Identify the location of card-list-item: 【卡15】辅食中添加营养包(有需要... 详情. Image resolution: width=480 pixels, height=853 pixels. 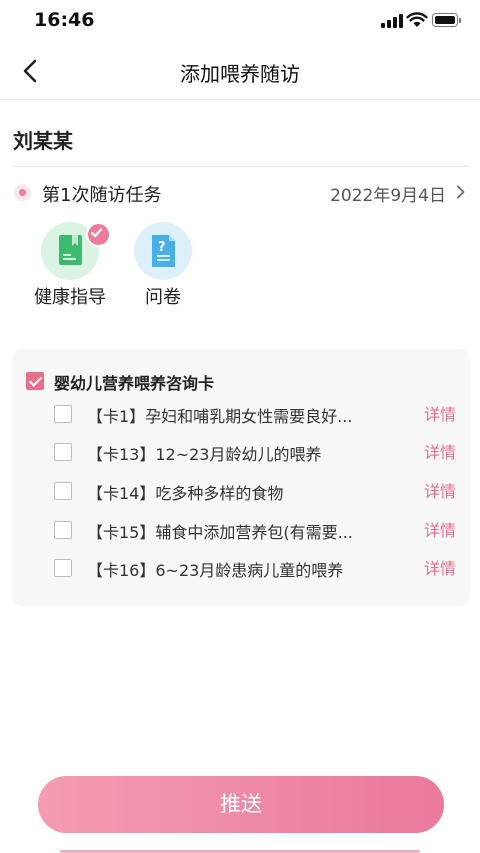
(241, 529).